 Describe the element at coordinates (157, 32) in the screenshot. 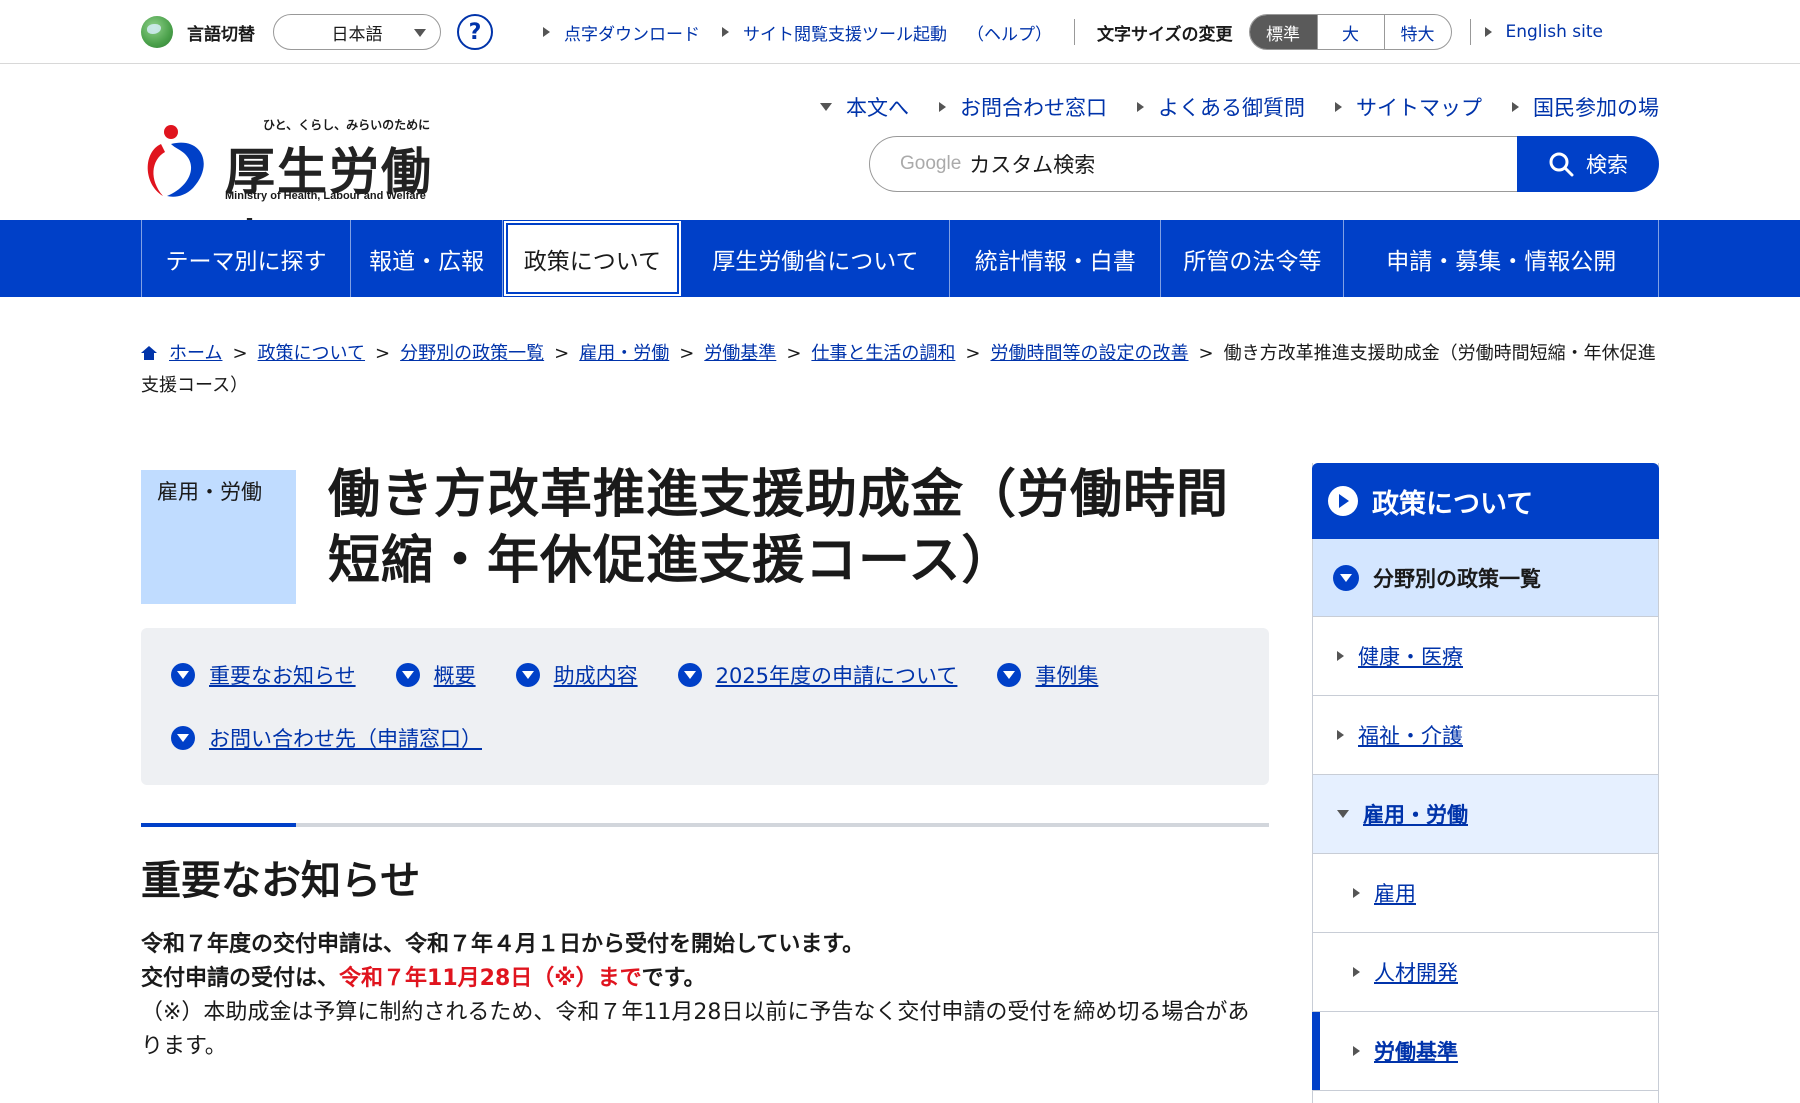

I see `globe-icon` at that location.